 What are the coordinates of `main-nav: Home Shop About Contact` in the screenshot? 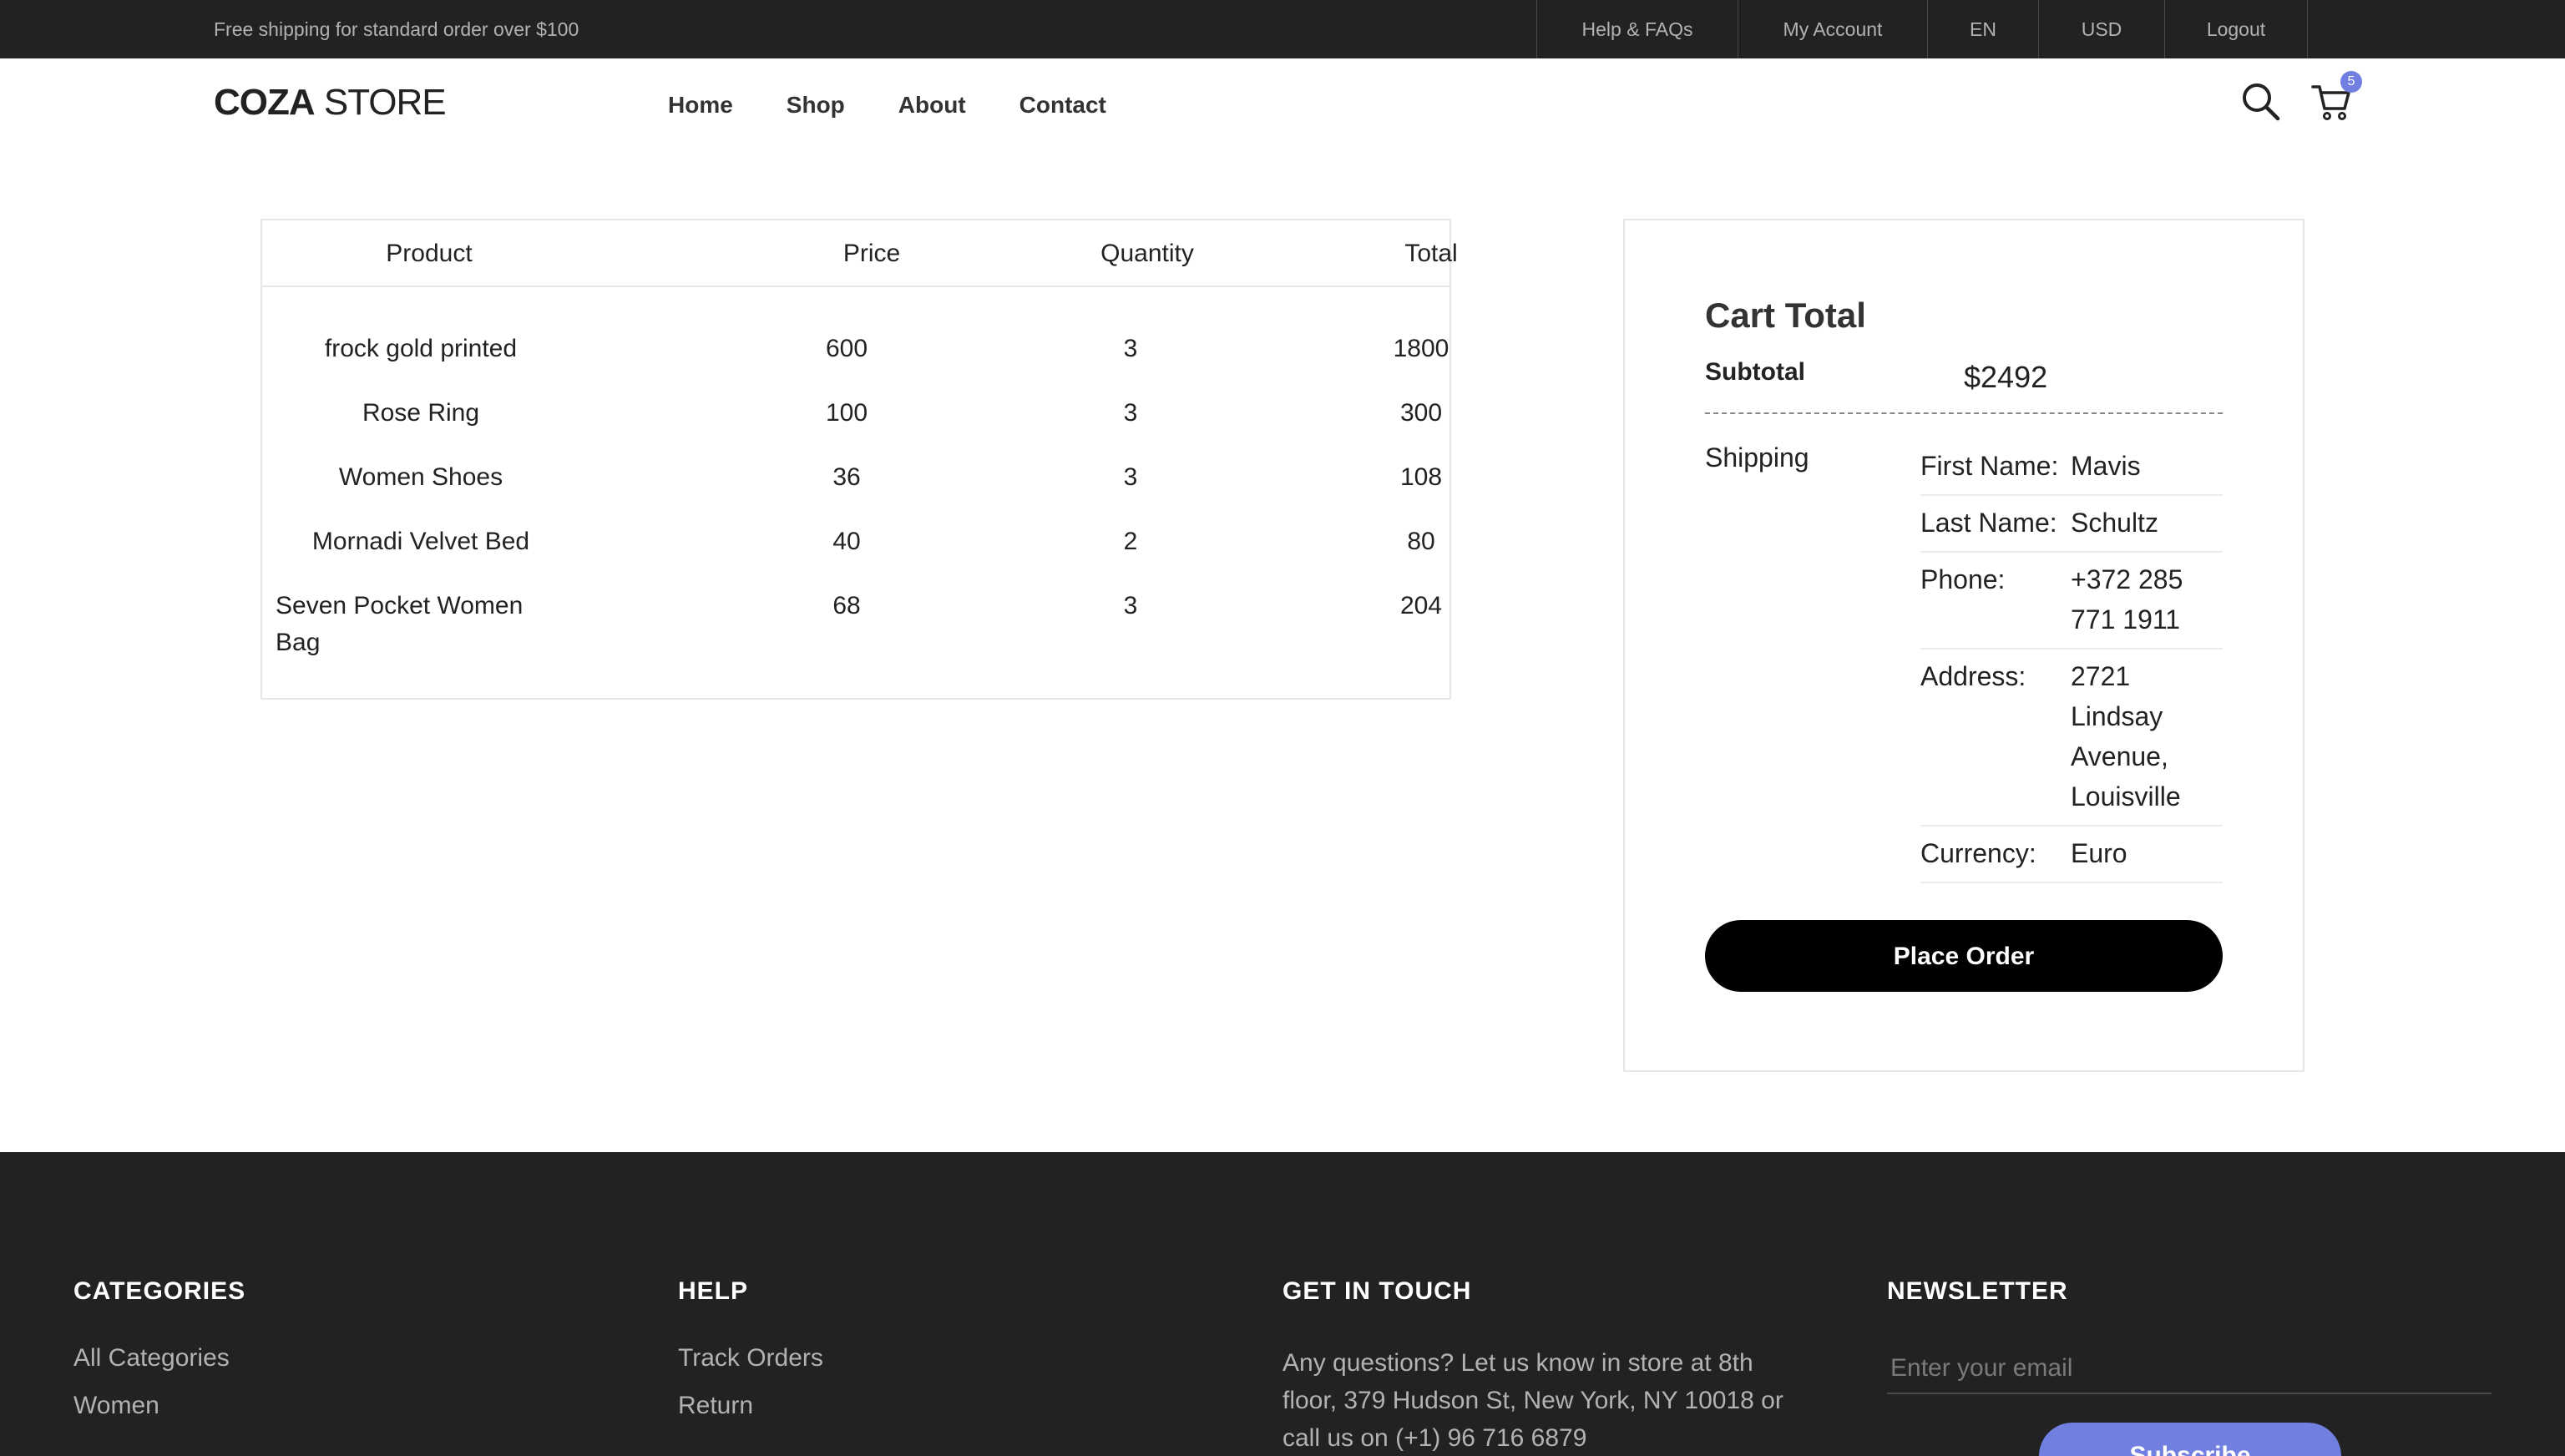 It's located at (887, 105).